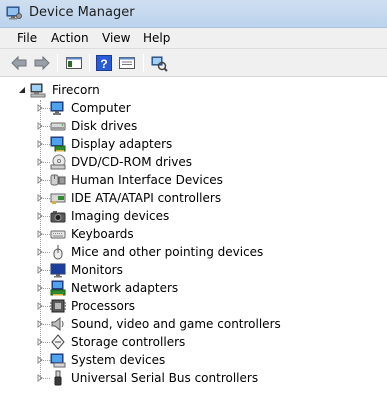  What do you see at coordinates (147, 180) in the screenshot?
I see `tree-node-label: Human Interface Devices` at bounding box center [147, 180].